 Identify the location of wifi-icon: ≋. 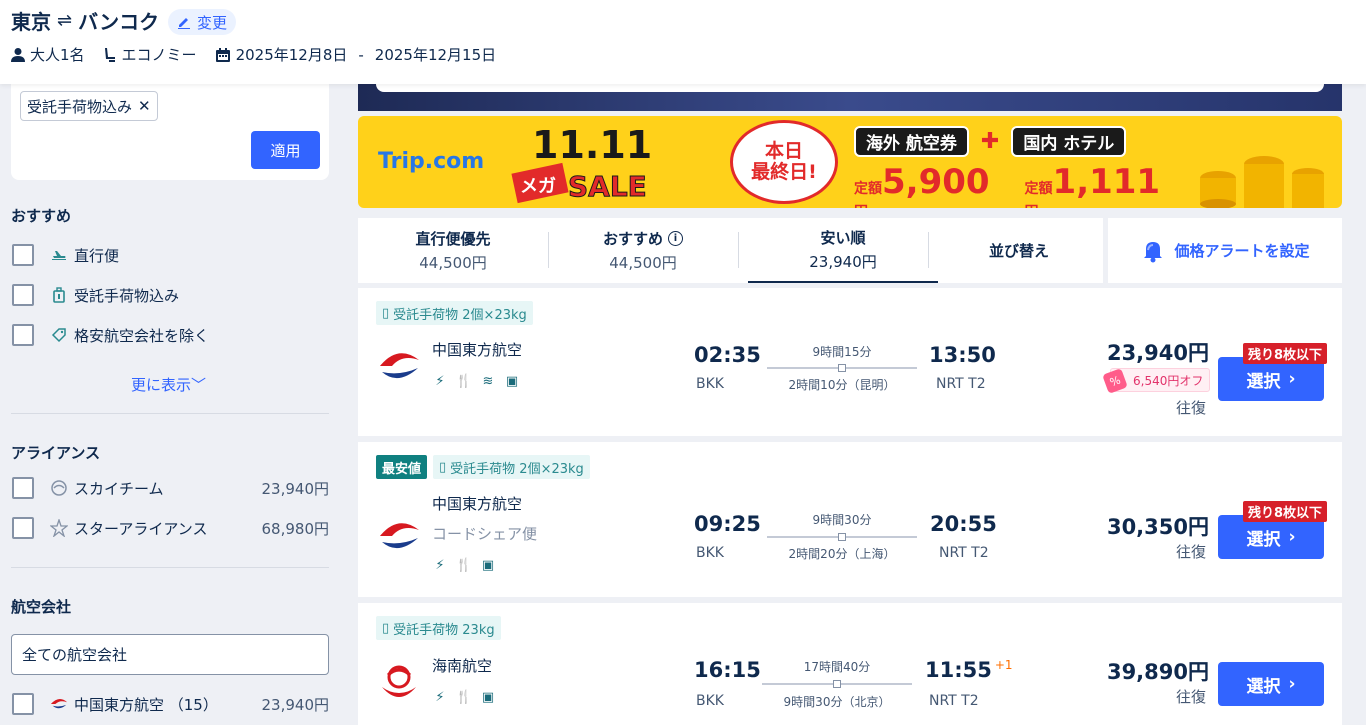
(488, 381).